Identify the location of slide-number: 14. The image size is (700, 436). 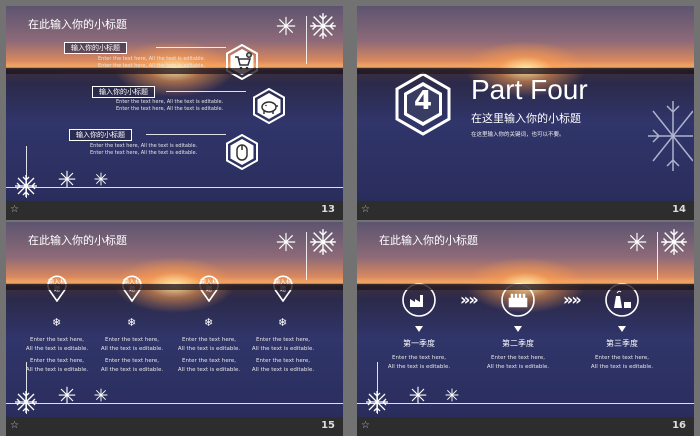
(679, 209).